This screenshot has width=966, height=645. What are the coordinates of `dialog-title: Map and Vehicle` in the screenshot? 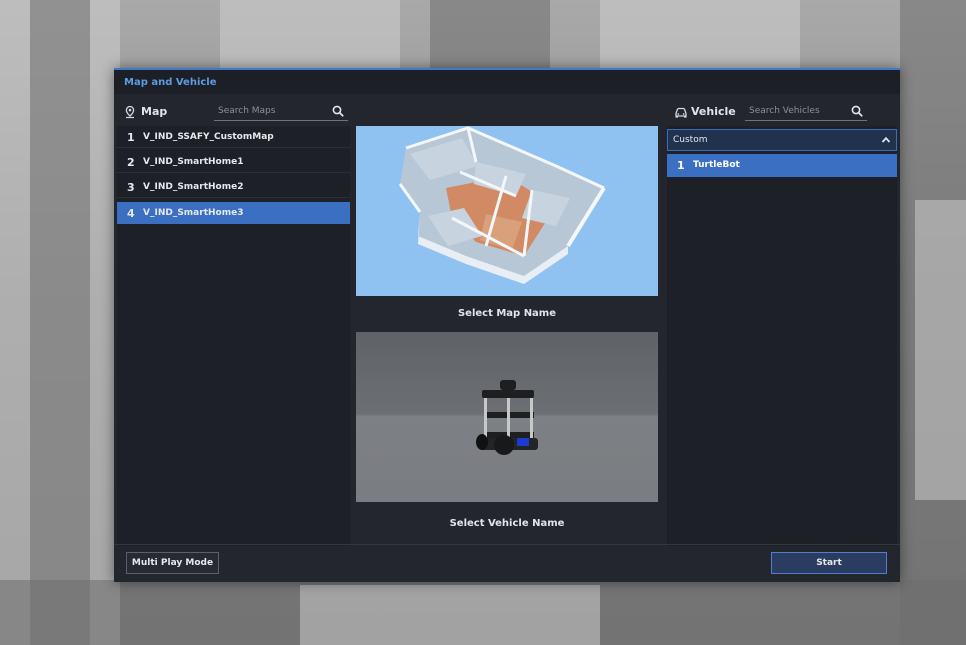 It's located at (170, 82).